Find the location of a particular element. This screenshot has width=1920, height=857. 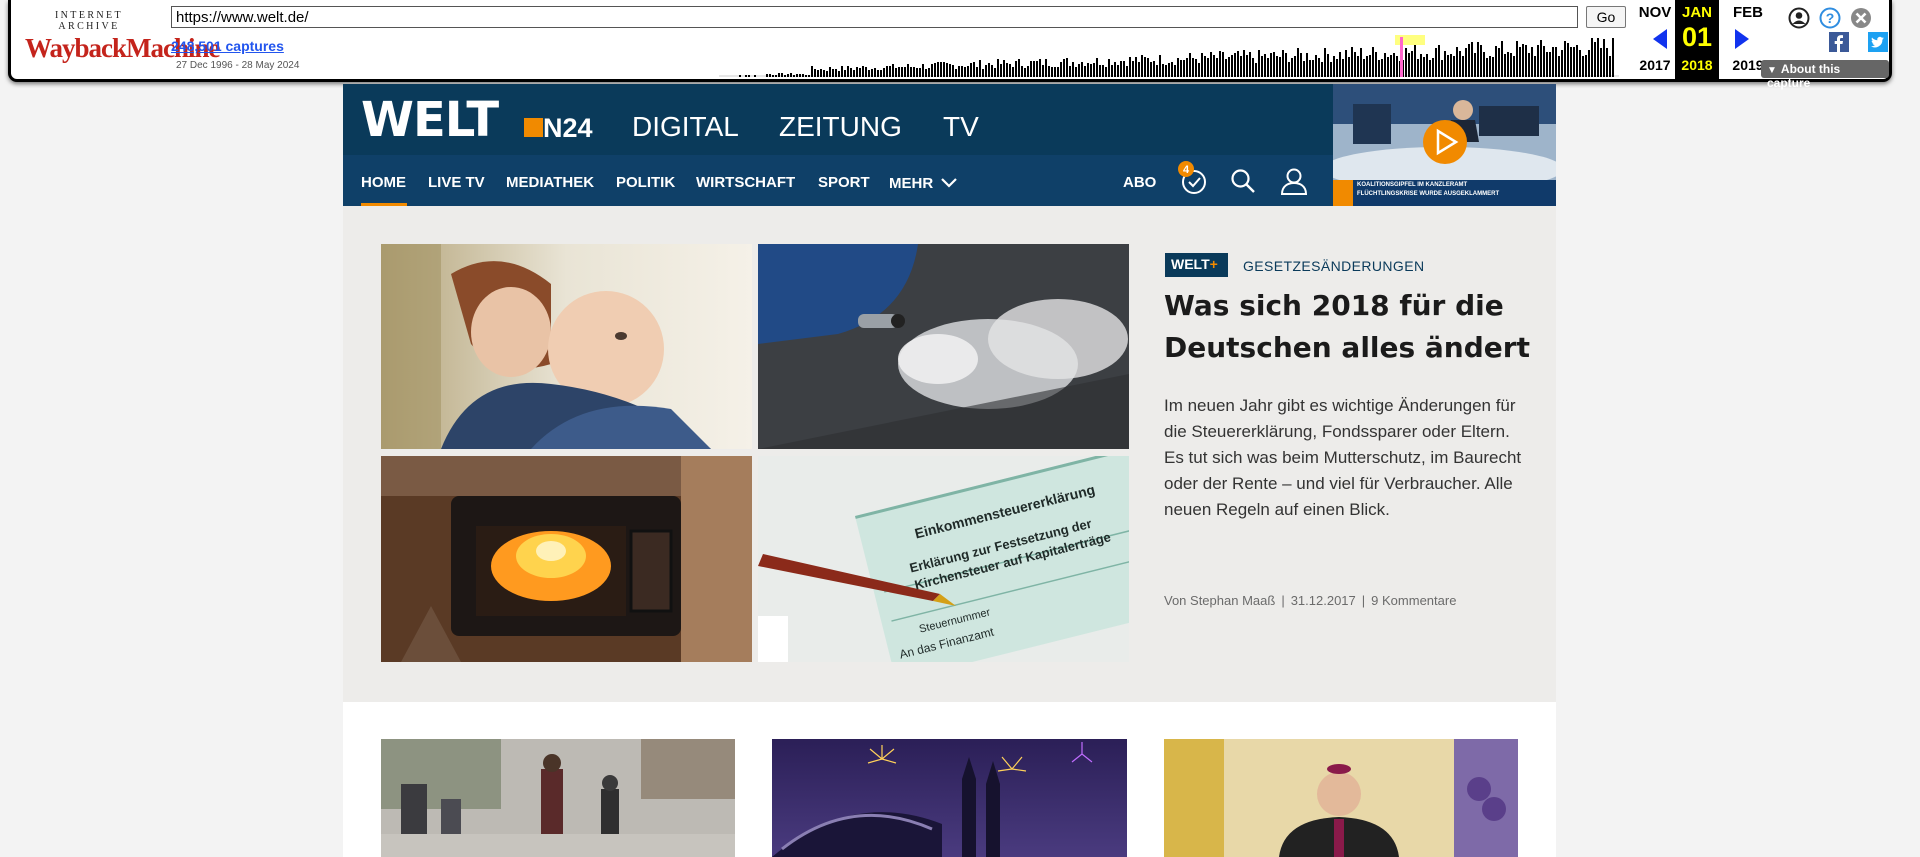

fireworks-photo is located at coordinates (949, 798).